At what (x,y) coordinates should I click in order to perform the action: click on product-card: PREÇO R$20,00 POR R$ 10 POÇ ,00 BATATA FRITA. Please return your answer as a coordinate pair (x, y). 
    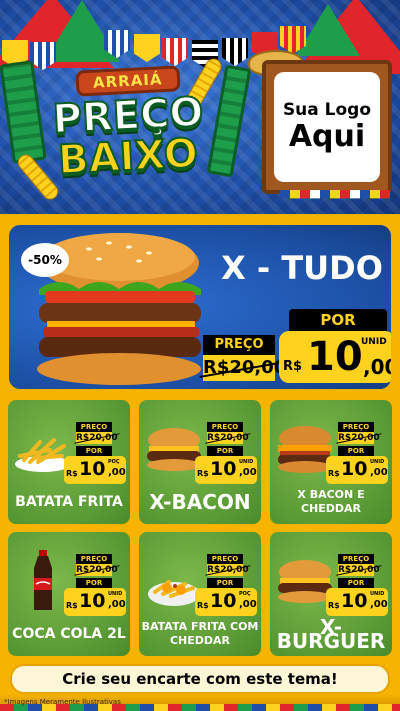
    Looking at the image, I should click on (69, 462).